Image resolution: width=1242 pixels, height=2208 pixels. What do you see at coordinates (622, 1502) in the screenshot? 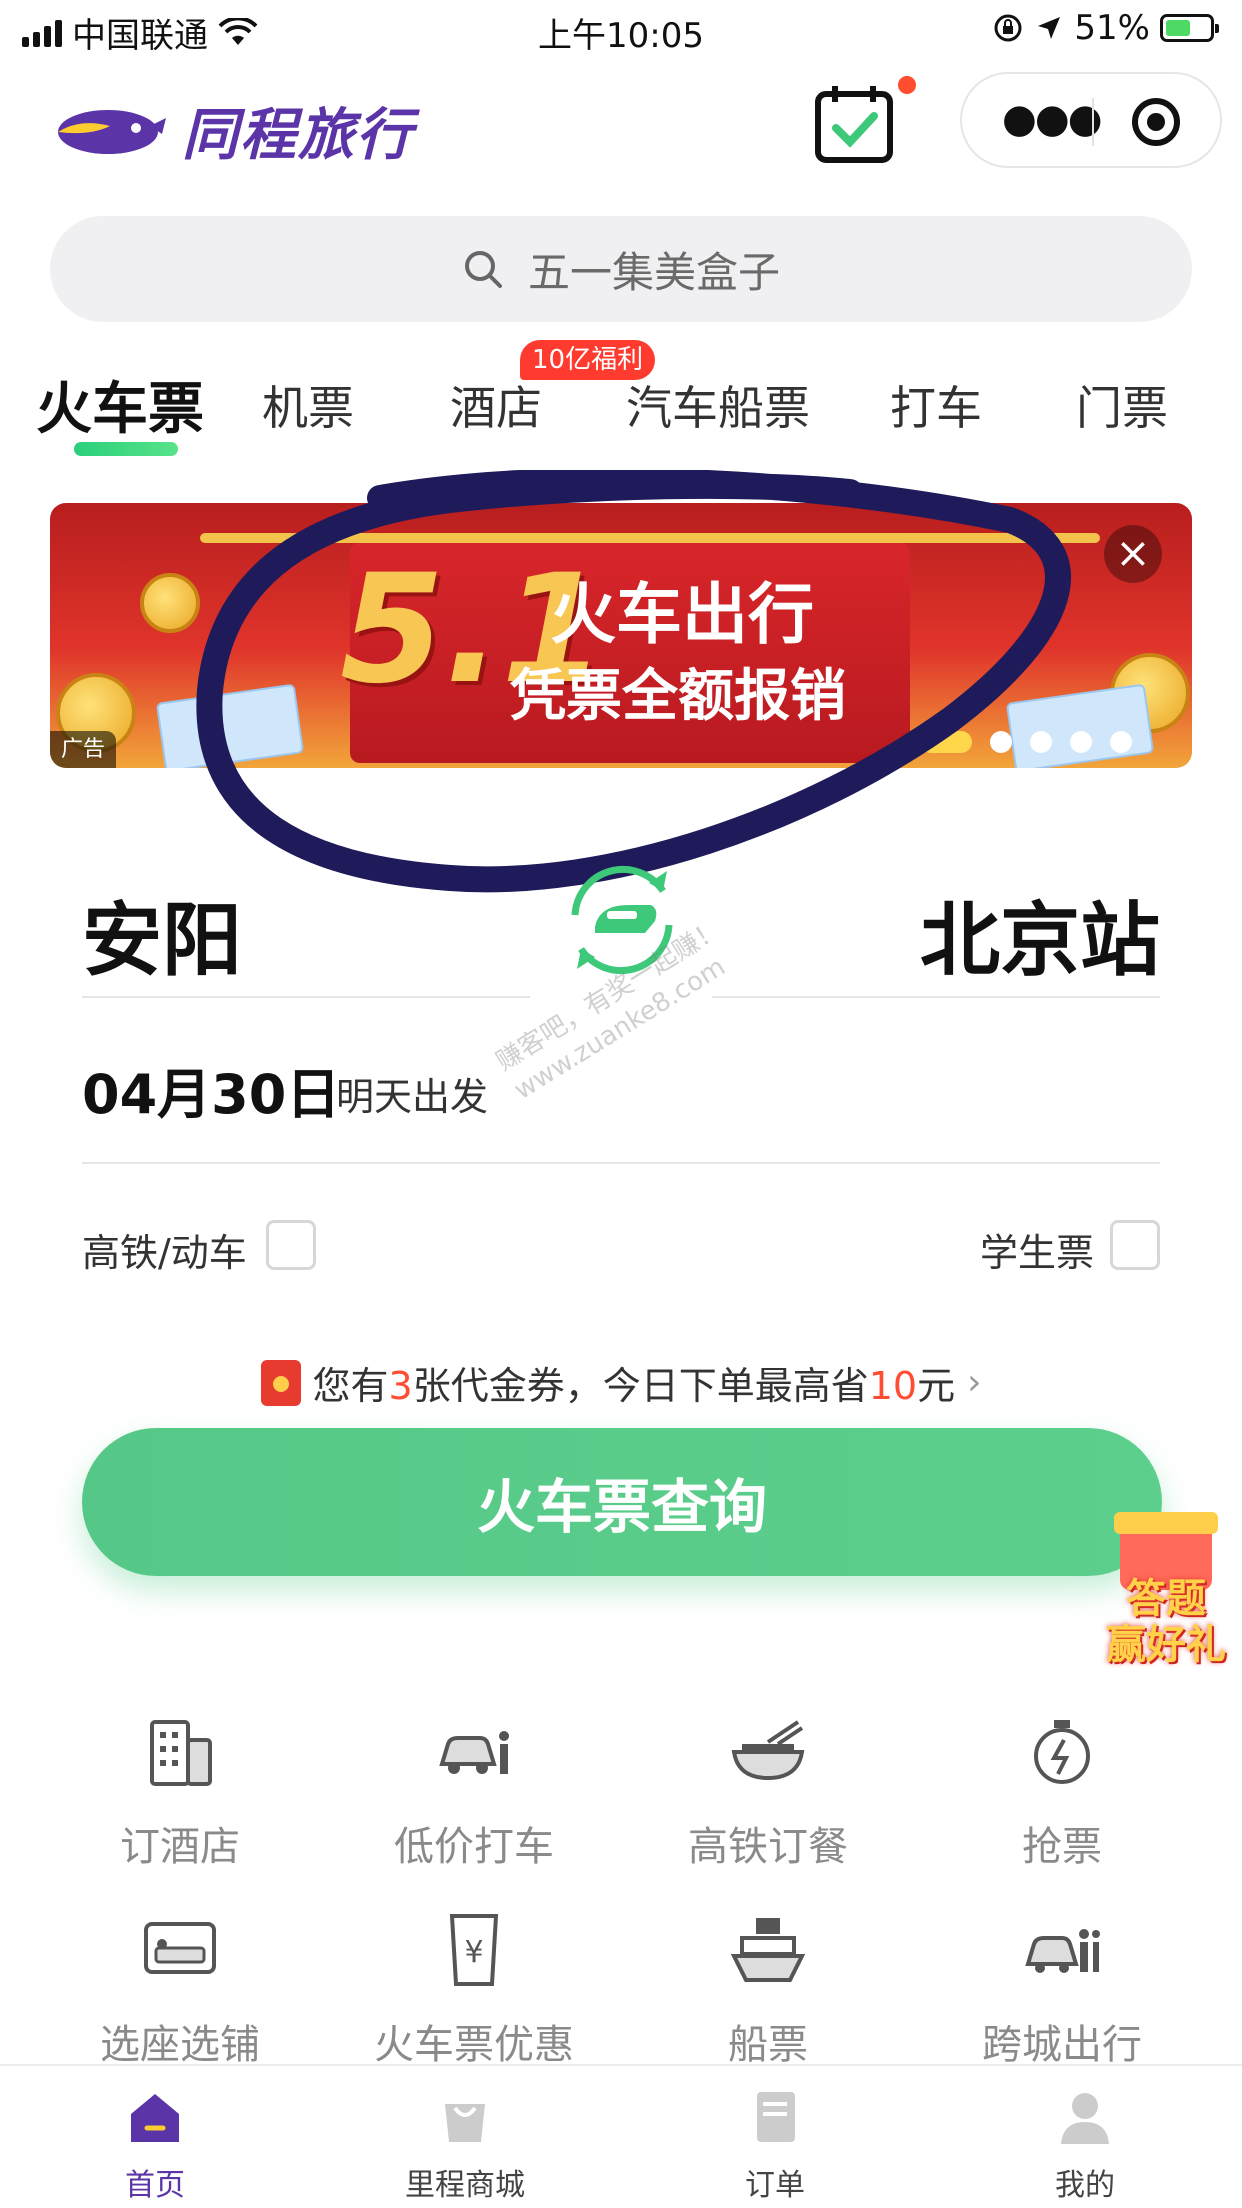
I see `search-trains-button: 火车票查询` at bounding box center [622, 1502].